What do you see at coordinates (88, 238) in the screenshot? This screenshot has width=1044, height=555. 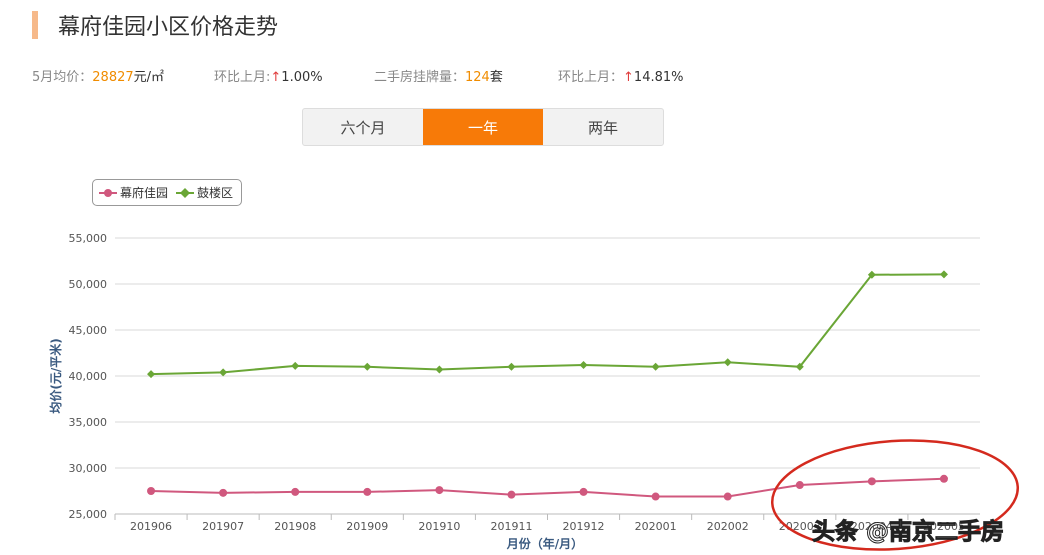 I see `y-tick-label: 55,000` at bounding box center [88, 238].